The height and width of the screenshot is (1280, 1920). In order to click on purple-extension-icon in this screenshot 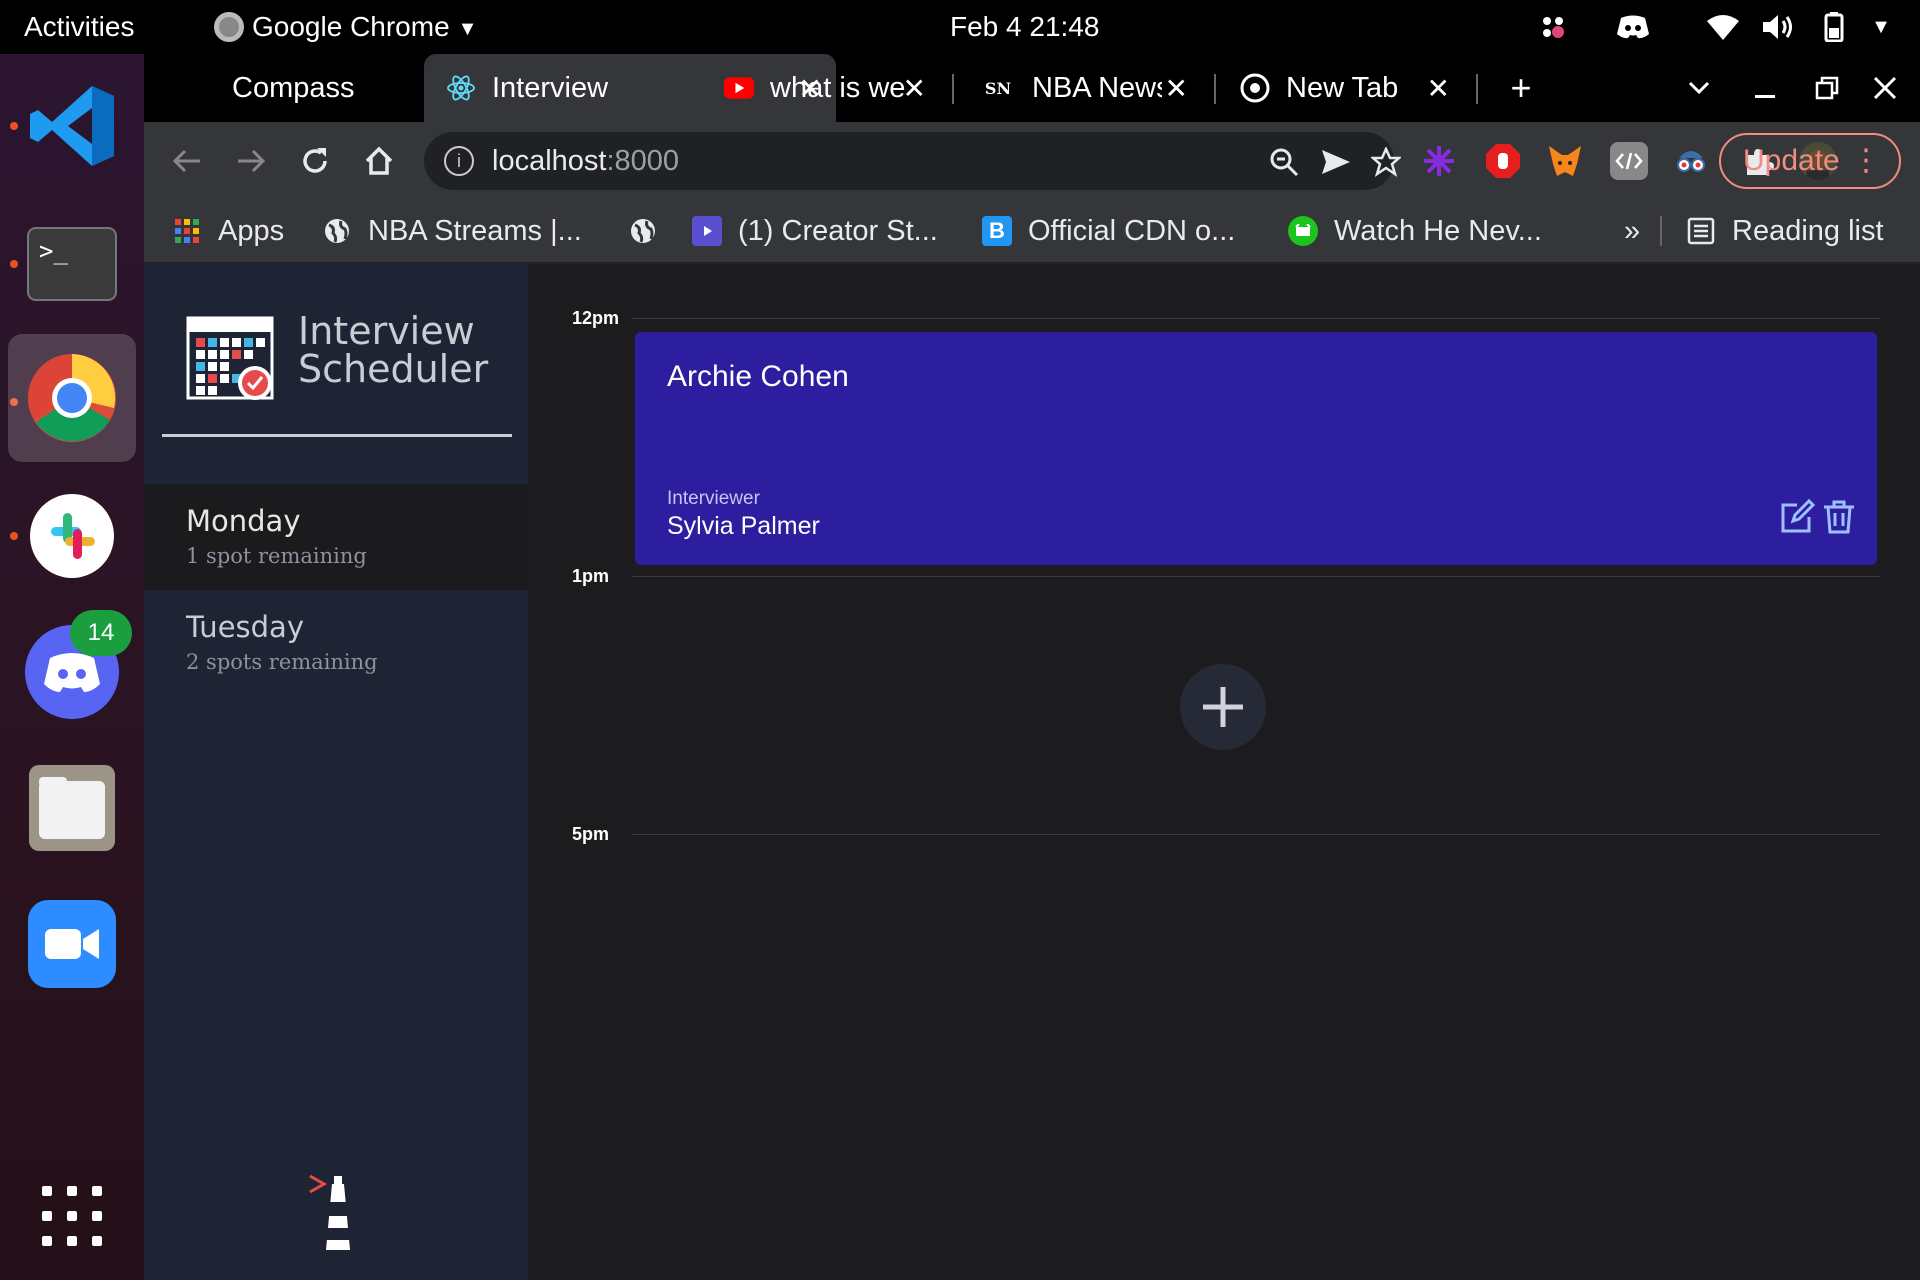, I will do `click(1439, 161)`.